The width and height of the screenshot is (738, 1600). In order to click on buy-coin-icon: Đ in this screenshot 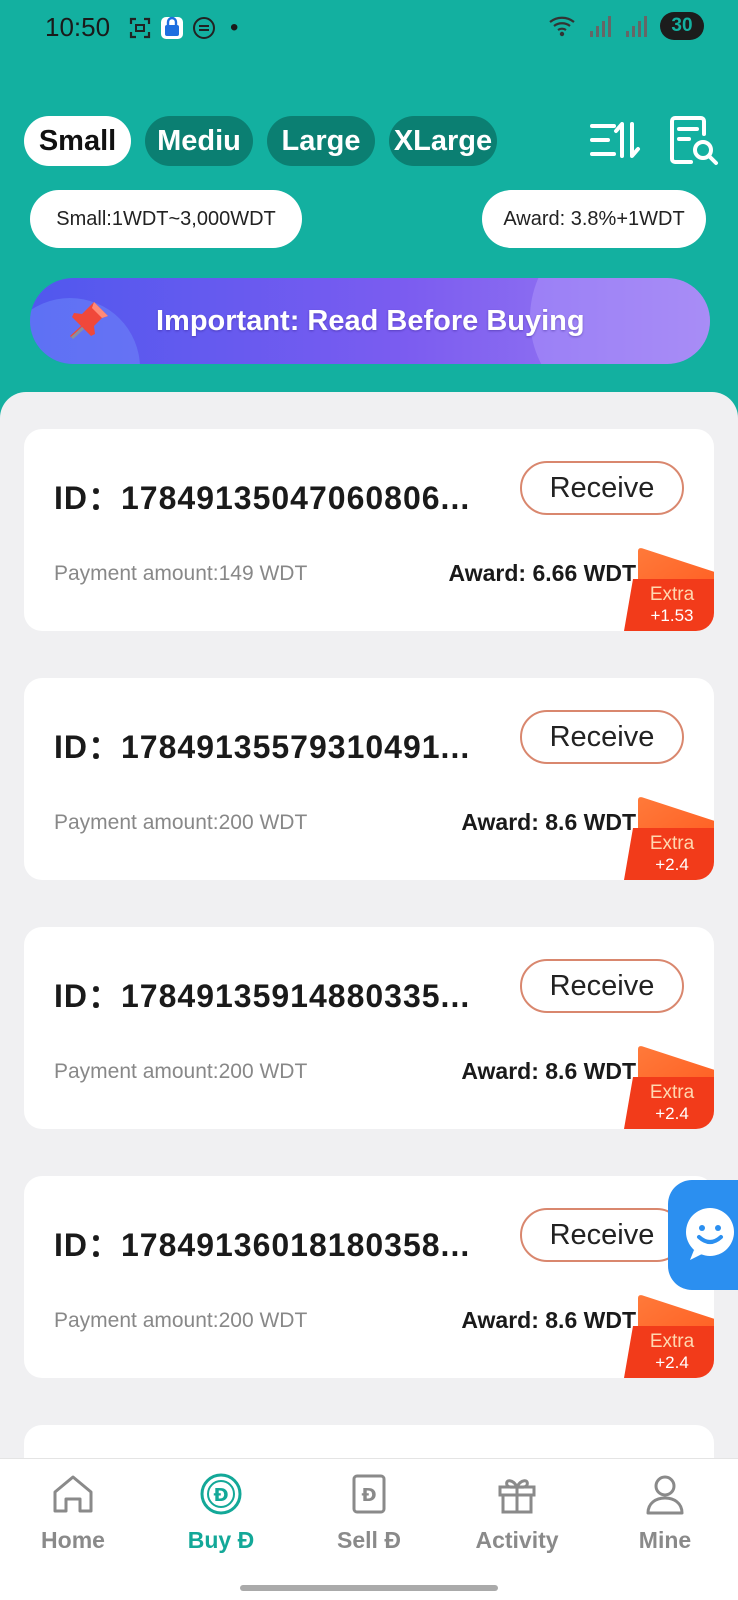, I will do `click(221, 1494)`.